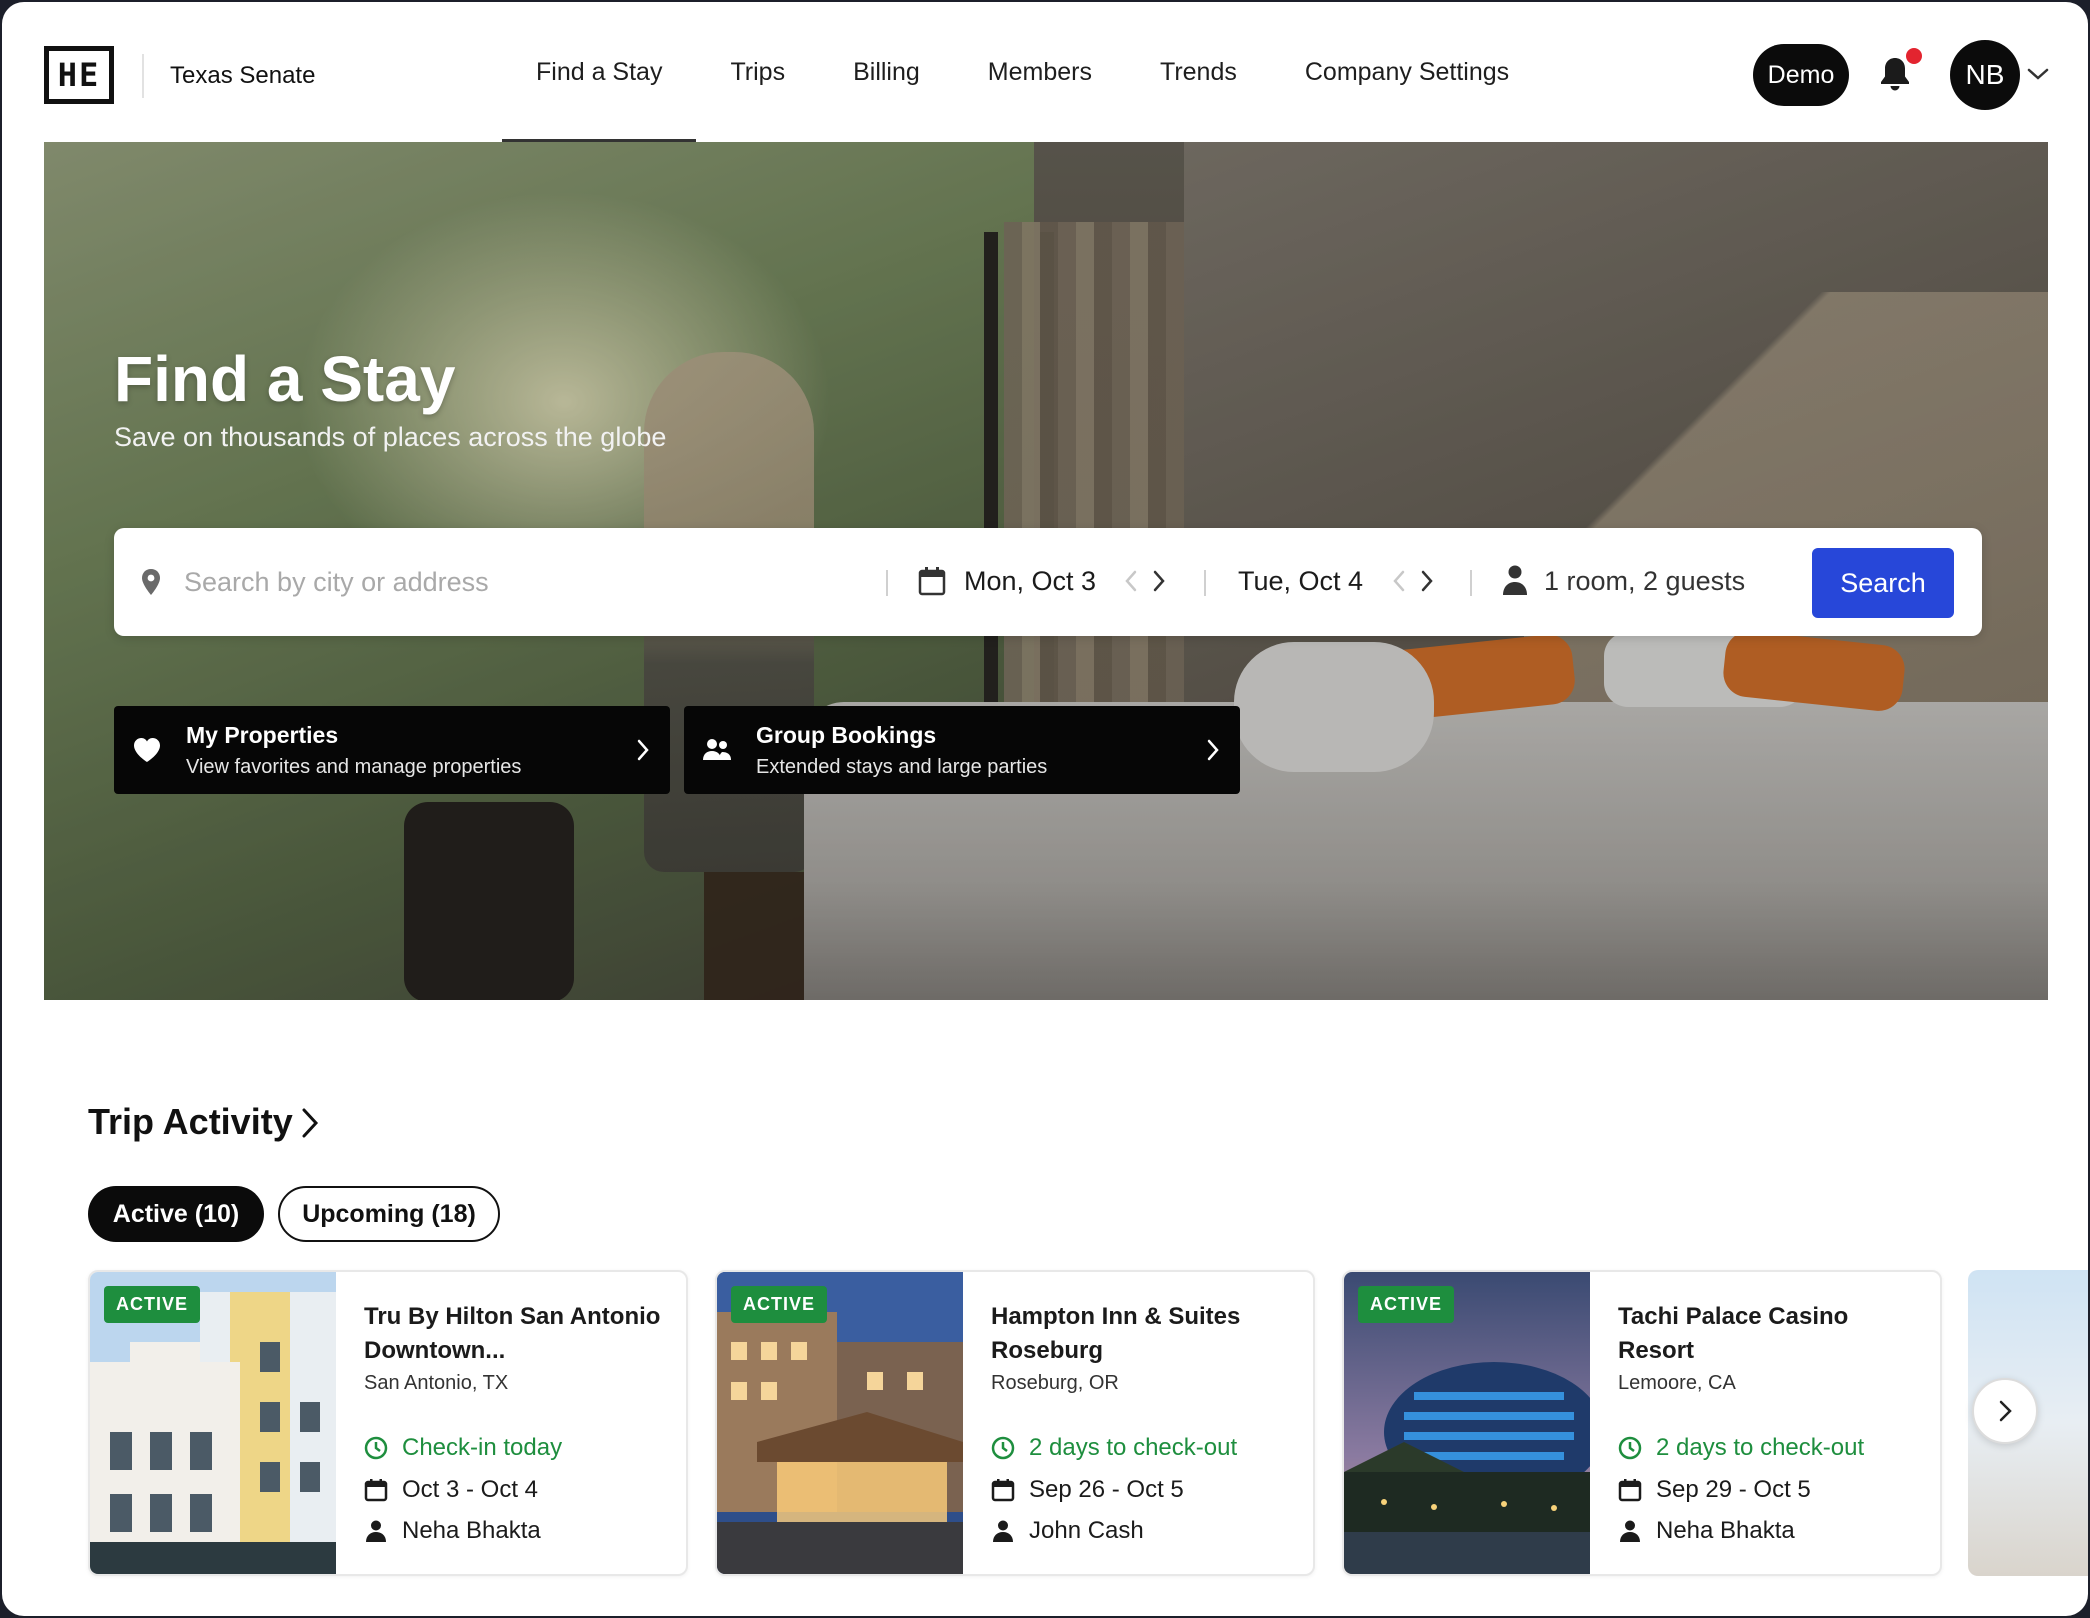 The height and width of the screenshot is (1618, 2090). Describe the element at coordinates (1198, 72) in the screenshot. I see `nav-trends: Trends` at that location.